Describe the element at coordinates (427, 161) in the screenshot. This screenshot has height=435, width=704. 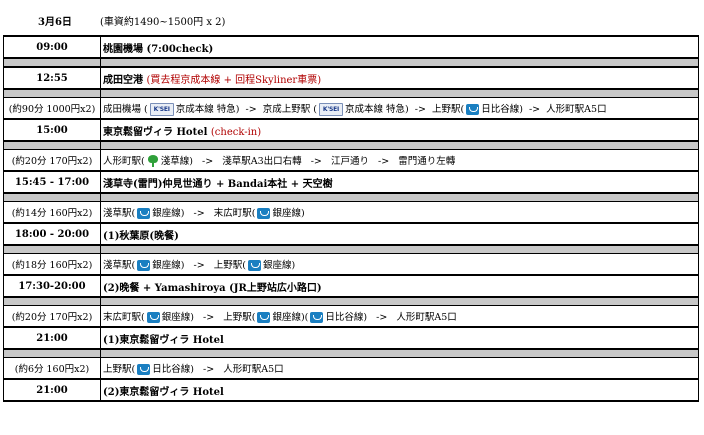
I see `route-street: 雷門通り左轉` at that location.